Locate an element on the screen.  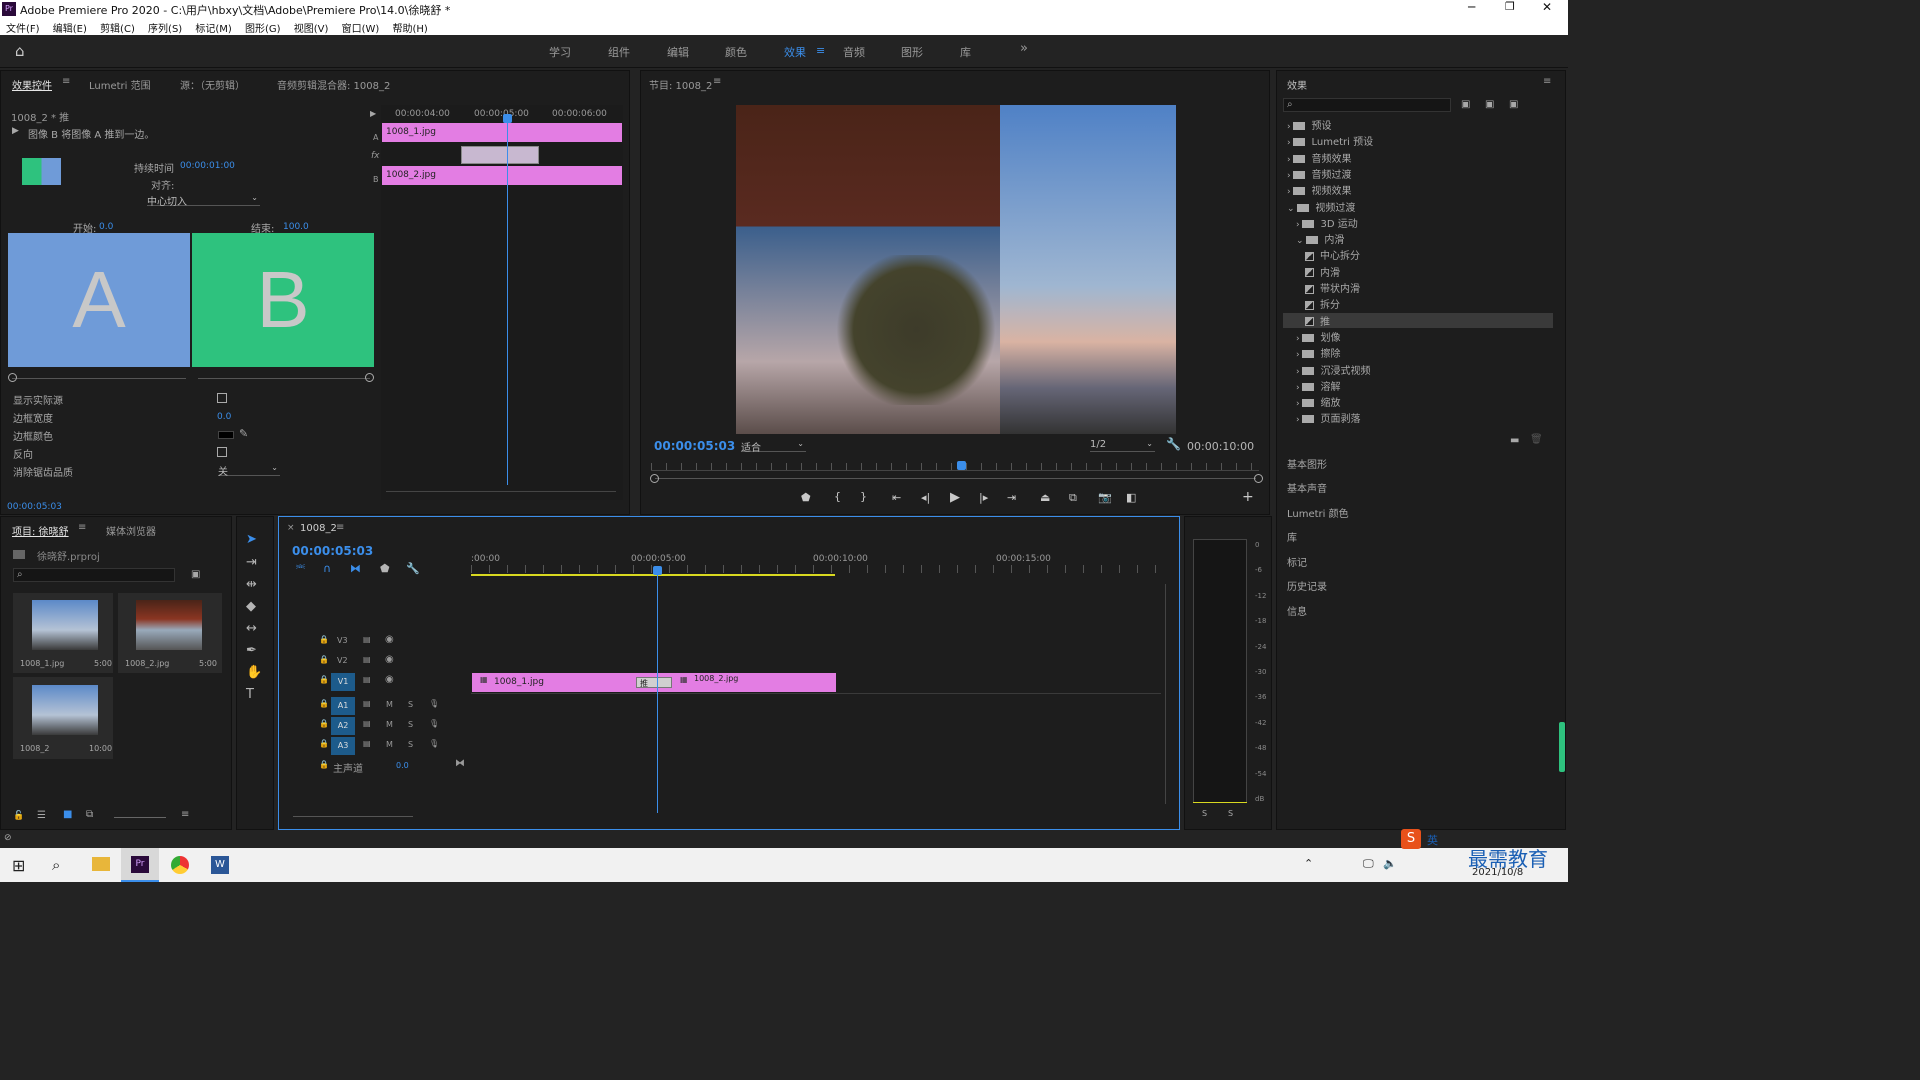
section-markers: 标记 is located at coordinates (1297, 561).